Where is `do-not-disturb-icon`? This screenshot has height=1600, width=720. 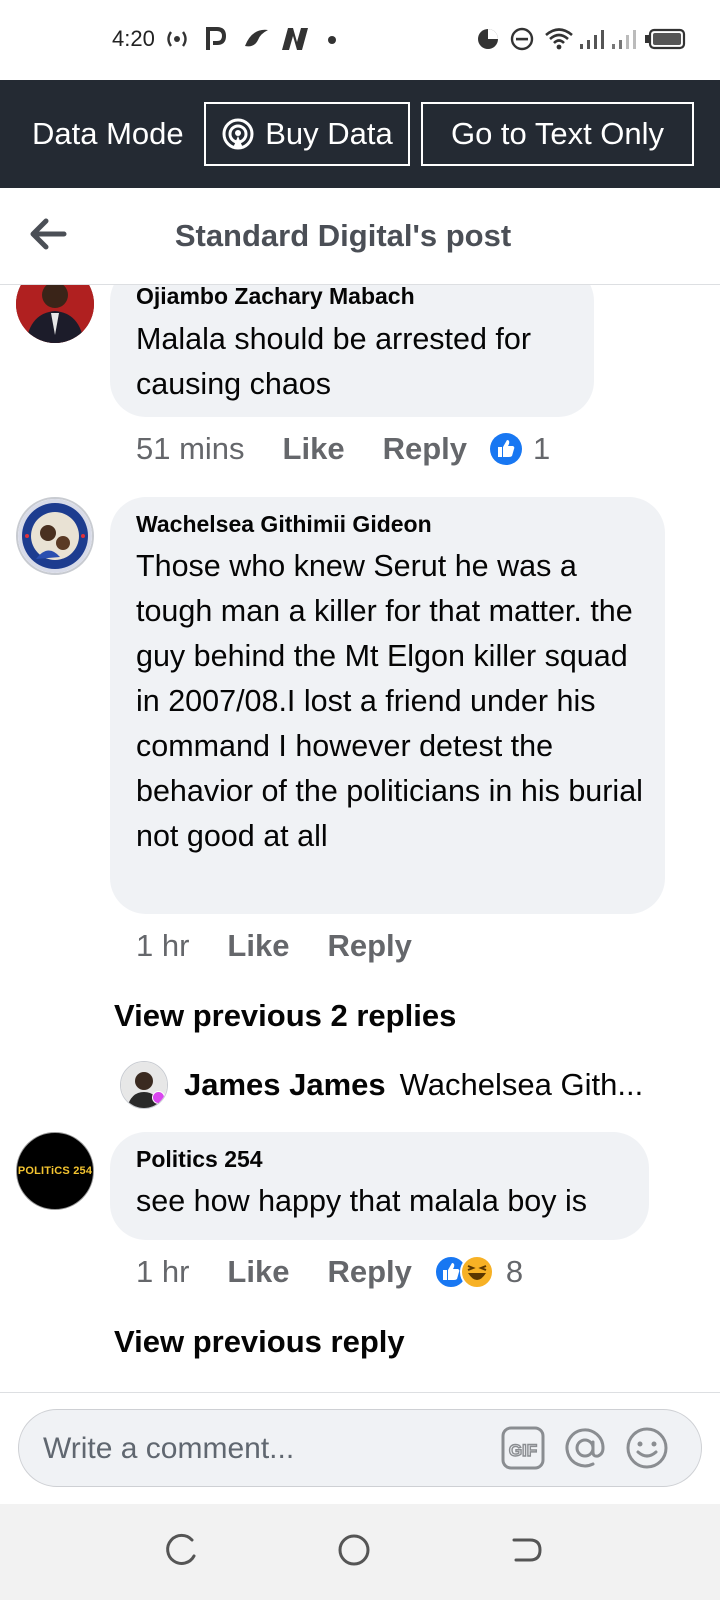 do-not-disturb-icon is located at coordinates (522, 39).